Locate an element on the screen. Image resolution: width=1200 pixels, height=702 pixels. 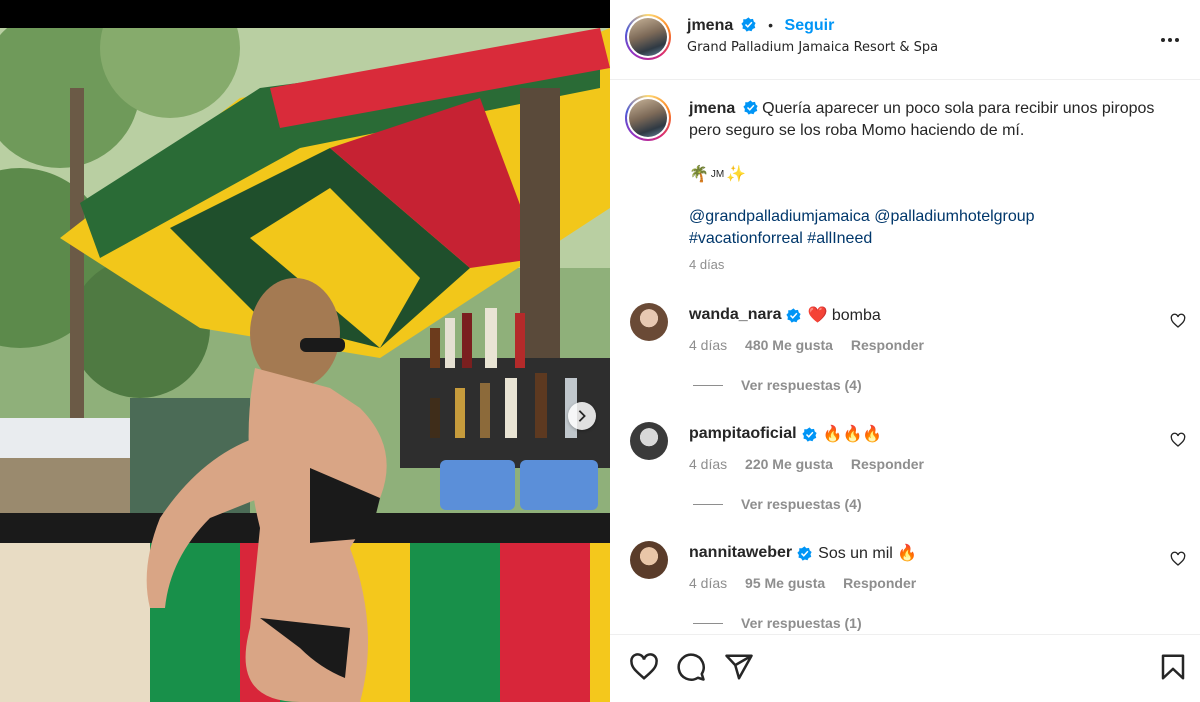
view-replies-button: Ver respuestas (1) is located at coordinates (777, 623).